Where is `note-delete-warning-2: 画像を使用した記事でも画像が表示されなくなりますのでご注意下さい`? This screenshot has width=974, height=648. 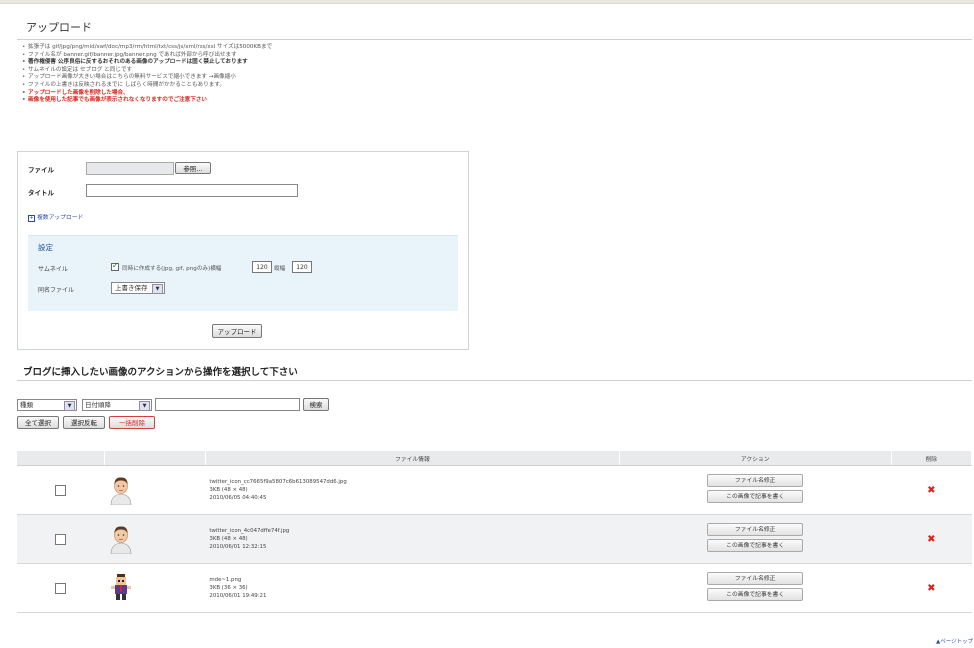 note-delete-warning-2: 画像を使用した記事でも画像が表示されなくなりますのでご注意下さい is located at coordinates (302, 101).